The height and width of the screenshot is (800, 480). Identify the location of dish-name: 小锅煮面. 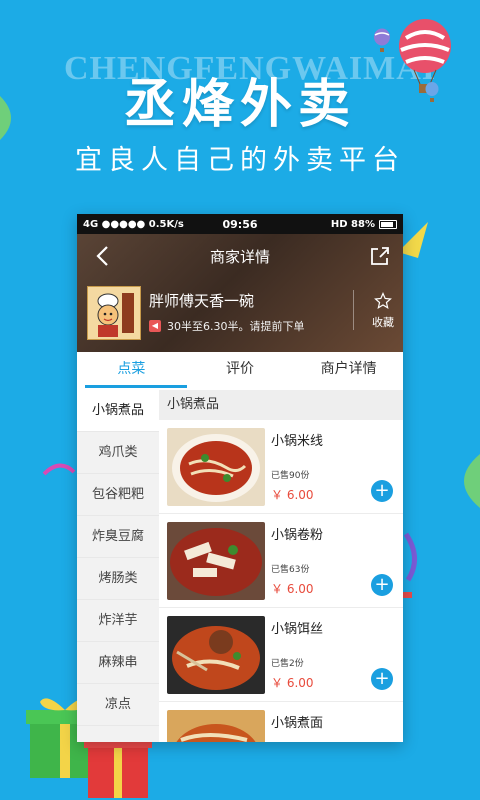
(297, 723).